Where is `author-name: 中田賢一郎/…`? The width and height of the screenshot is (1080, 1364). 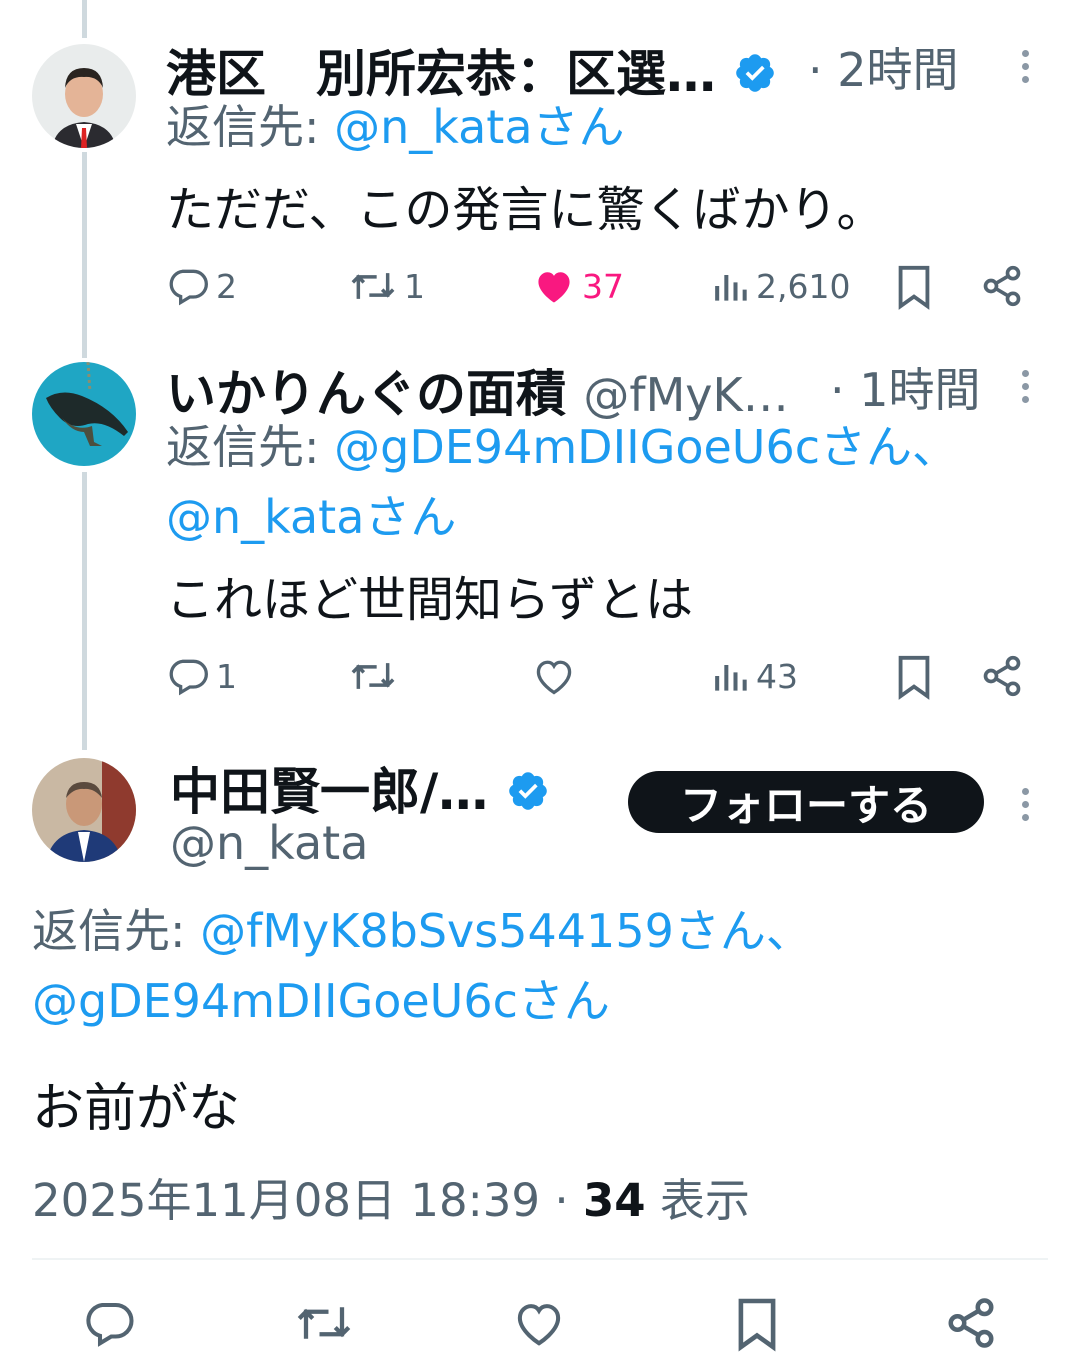
author-name: 中田賢一郎/… is located at coordinates (329, 792).